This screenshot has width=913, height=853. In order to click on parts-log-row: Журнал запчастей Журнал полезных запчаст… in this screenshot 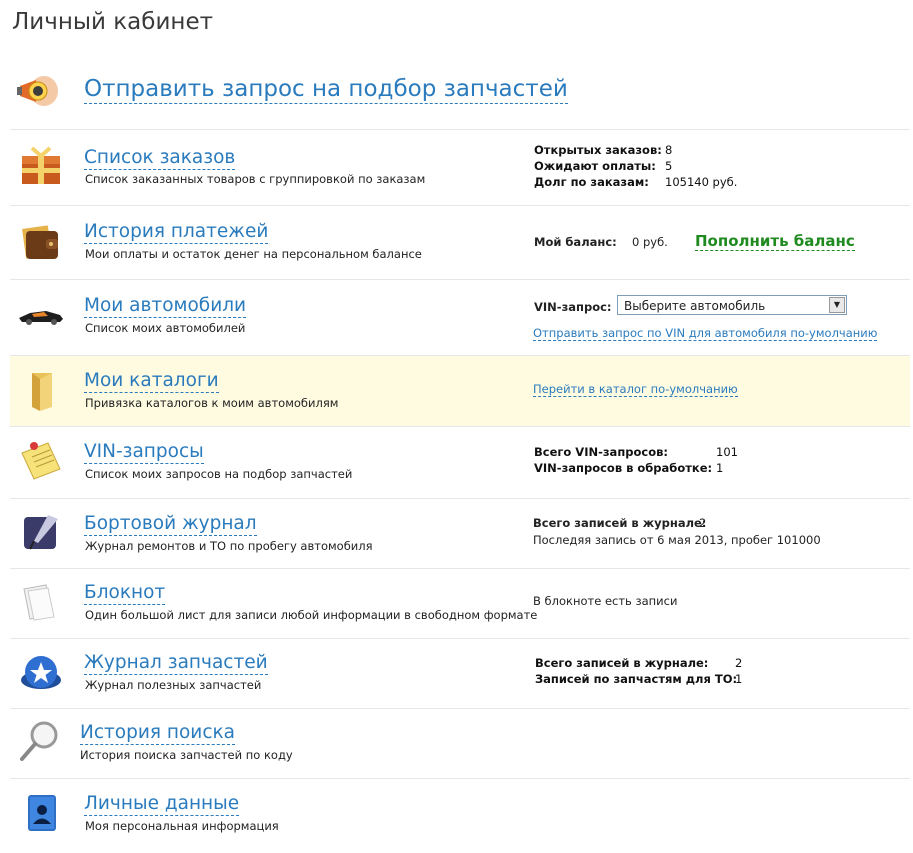, I will do `click(460, 673)`.